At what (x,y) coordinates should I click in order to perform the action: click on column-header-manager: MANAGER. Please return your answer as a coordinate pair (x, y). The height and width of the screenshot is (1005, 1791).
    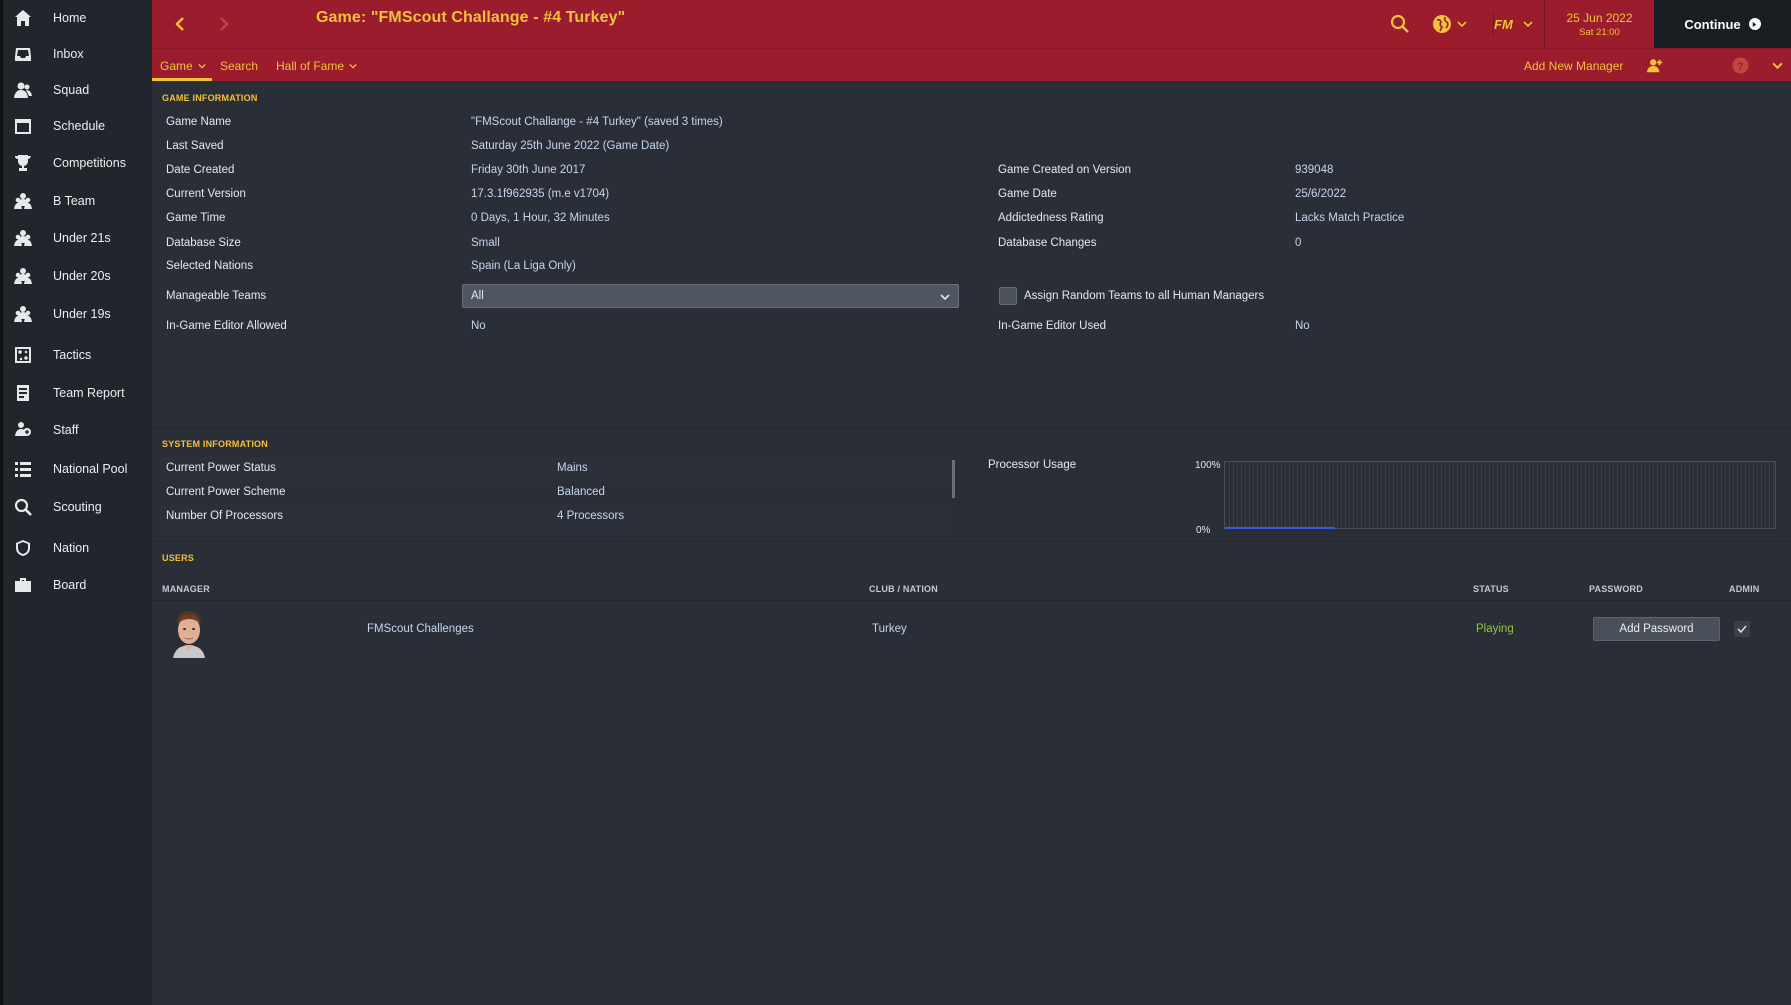
    Looking at the image, I should click on (186, 589).